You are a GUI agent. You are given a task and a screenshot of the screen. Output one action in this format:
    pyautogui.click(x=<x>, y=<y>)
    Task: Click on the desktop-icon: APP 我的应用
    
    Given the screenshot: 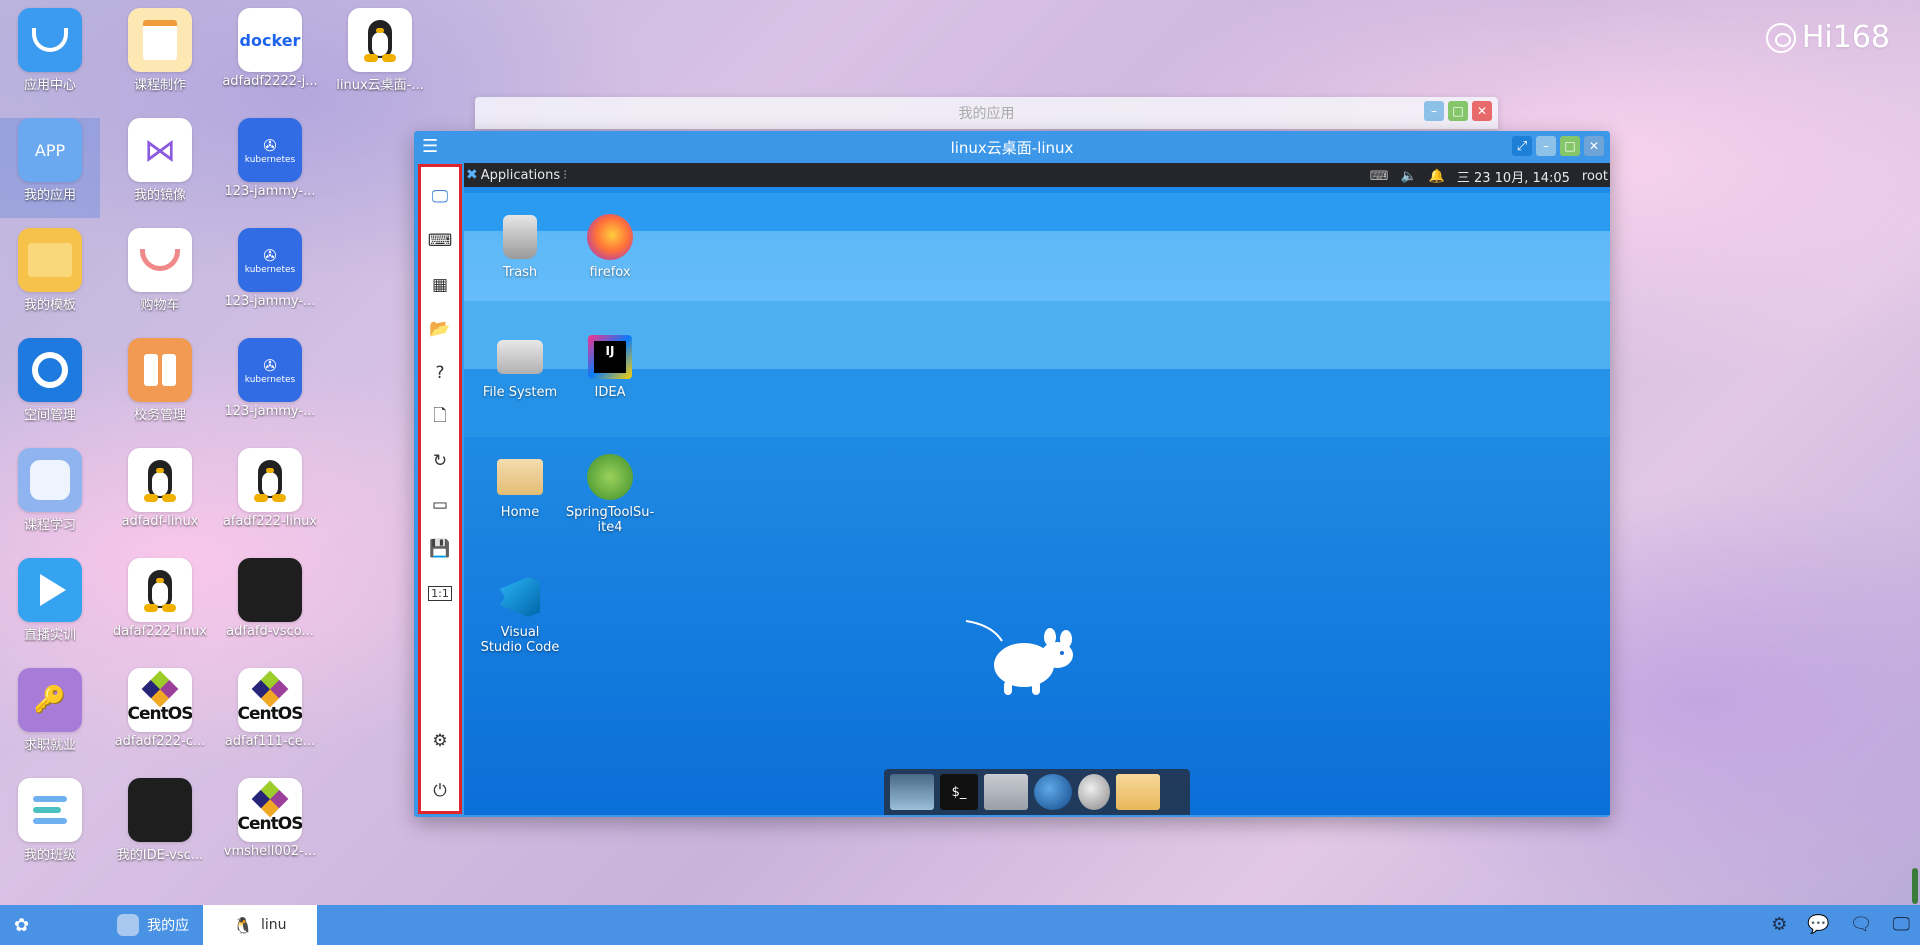 What is the action you would take?
    pyautogui.click(x=50, y=168)
    